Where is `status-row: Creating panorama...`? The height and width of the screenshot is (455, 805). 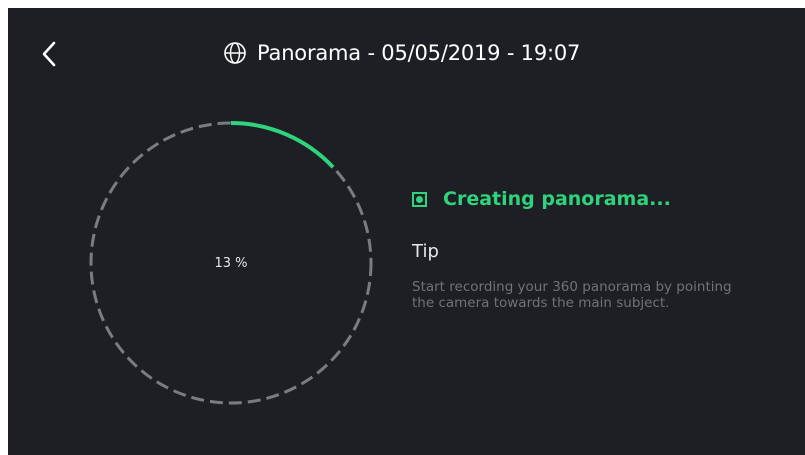
status-row: Creating panorama... is located at coordinates (541, 199).